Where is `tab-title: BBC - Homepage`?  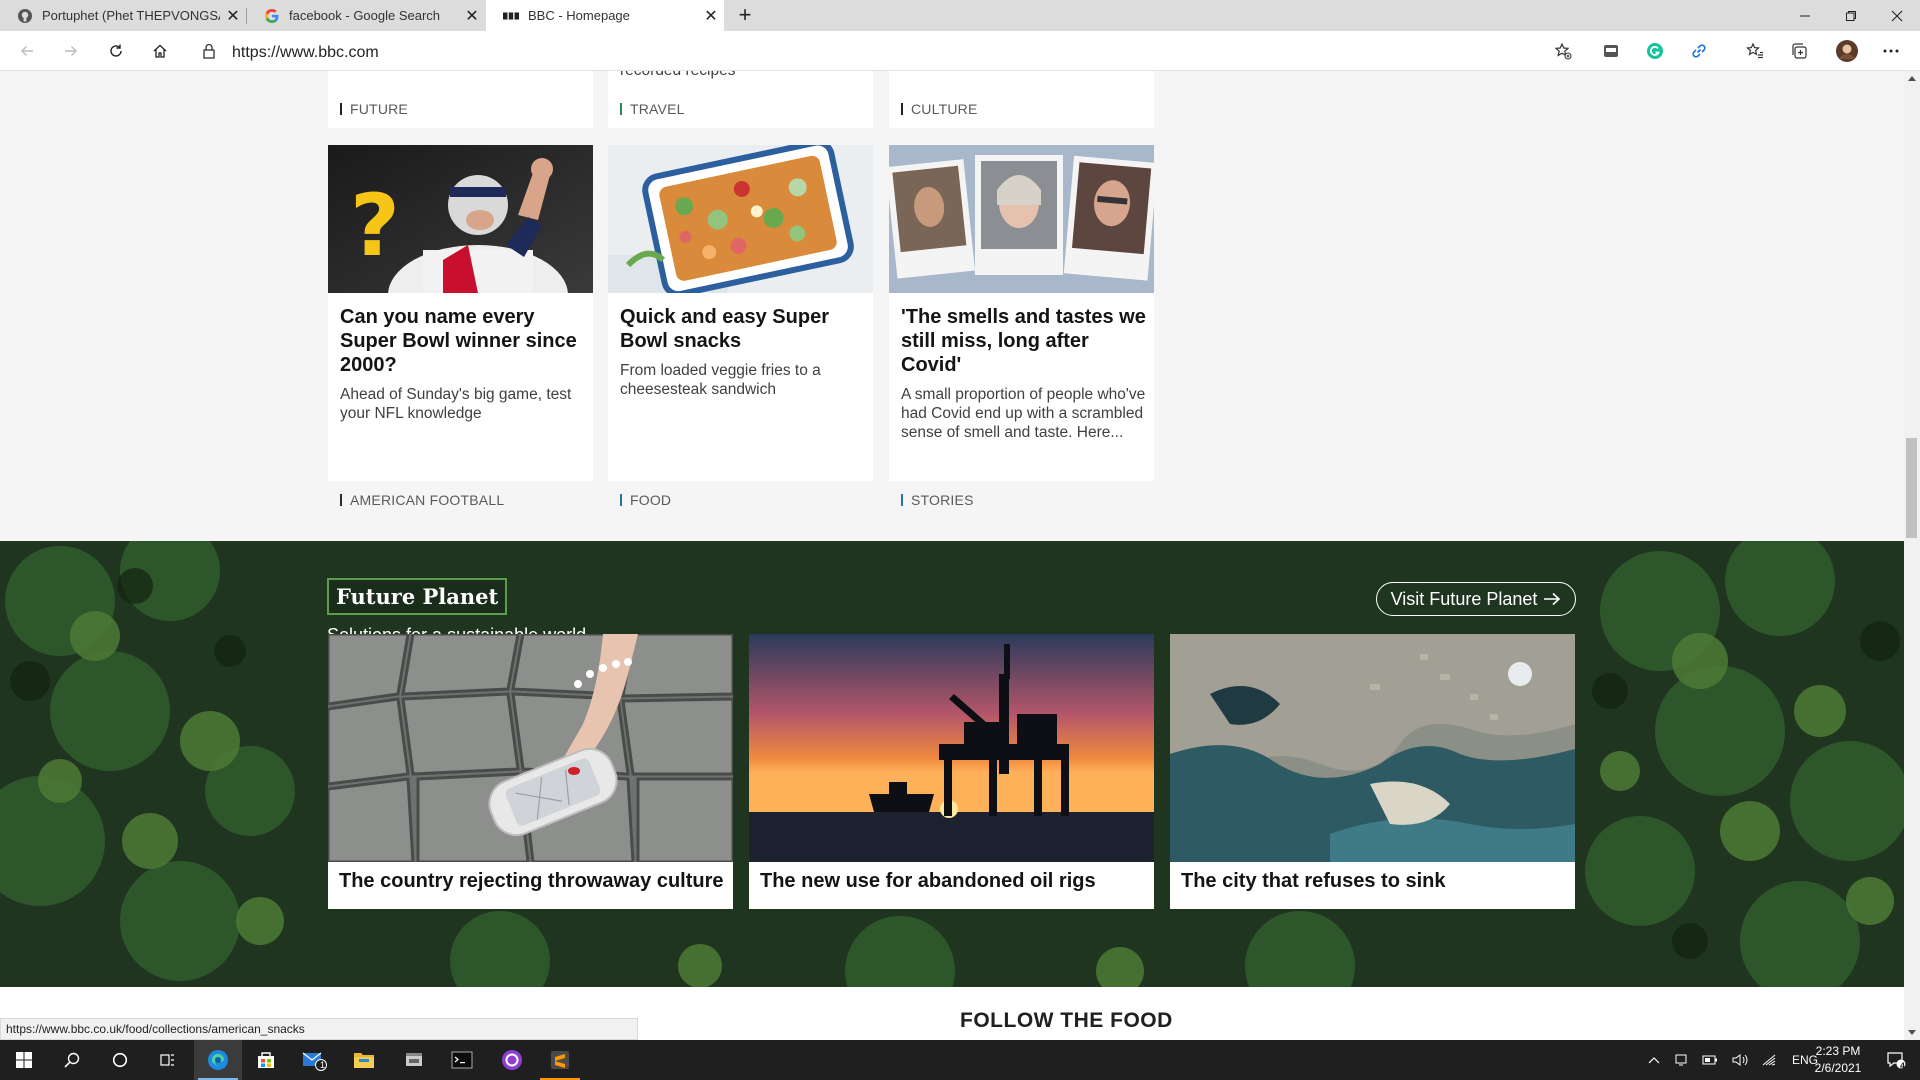 tab-title: BBC - Homepage is located at coordinates (579, 15).